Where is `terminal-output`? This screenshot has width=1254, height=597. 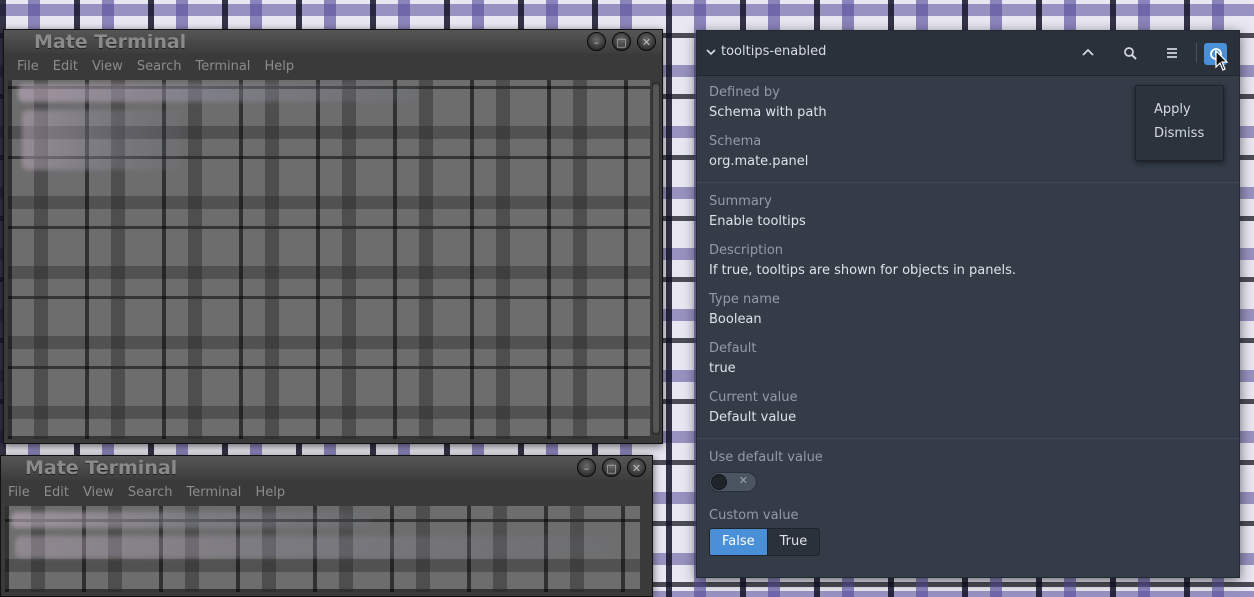 terminal-output is located at coordinates (322, 549).